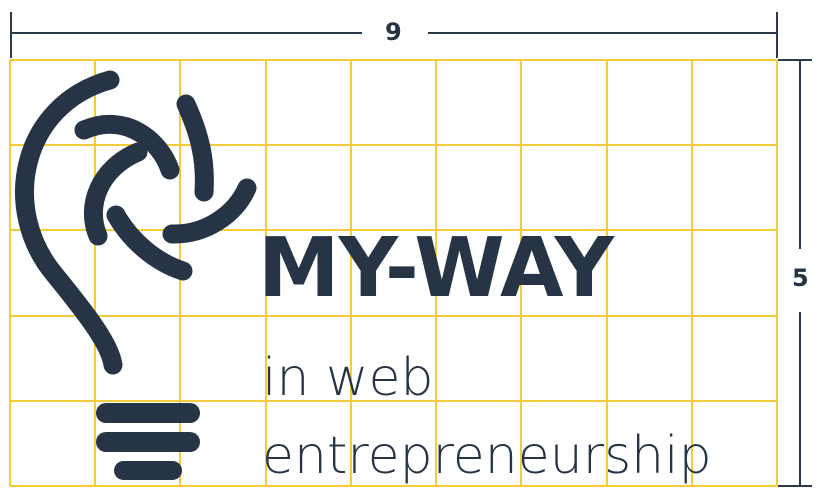 The width and height of the screenshot is (819, 500). I want to click on swirl-arc-right, so click(195, 148).